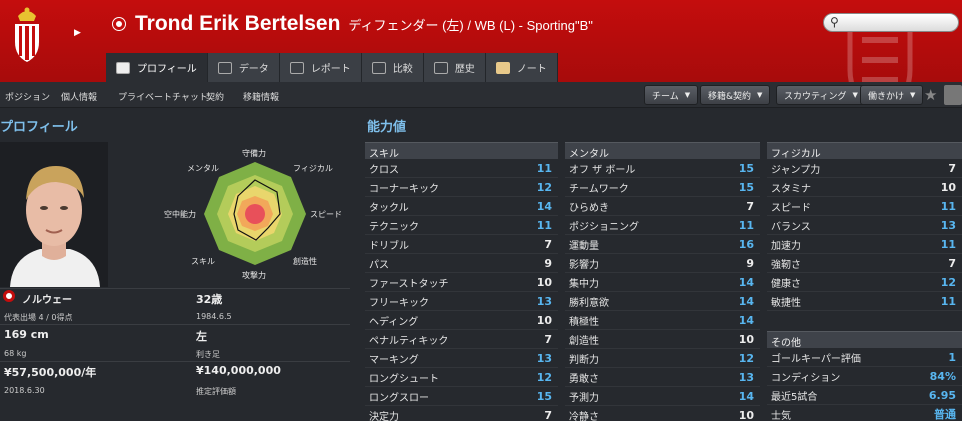 This screenshot has width=962, height=421. Describe the element at coordinates (662, 396) in the screenshot. I see `attribute-row: 予測力 14` at that location.